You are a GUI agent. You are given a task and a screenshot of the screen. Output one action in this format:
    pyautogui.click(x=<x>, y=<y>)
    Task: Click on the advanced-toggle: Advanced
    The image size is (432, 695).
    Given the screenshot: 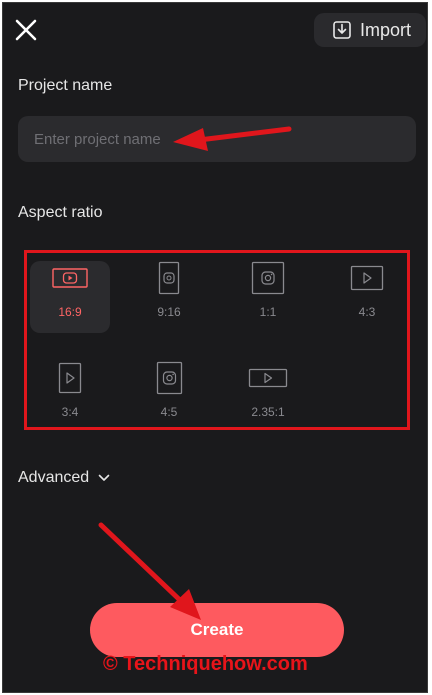 What is the action you would take?
    pyautogui.click(x=64, y=478)
    